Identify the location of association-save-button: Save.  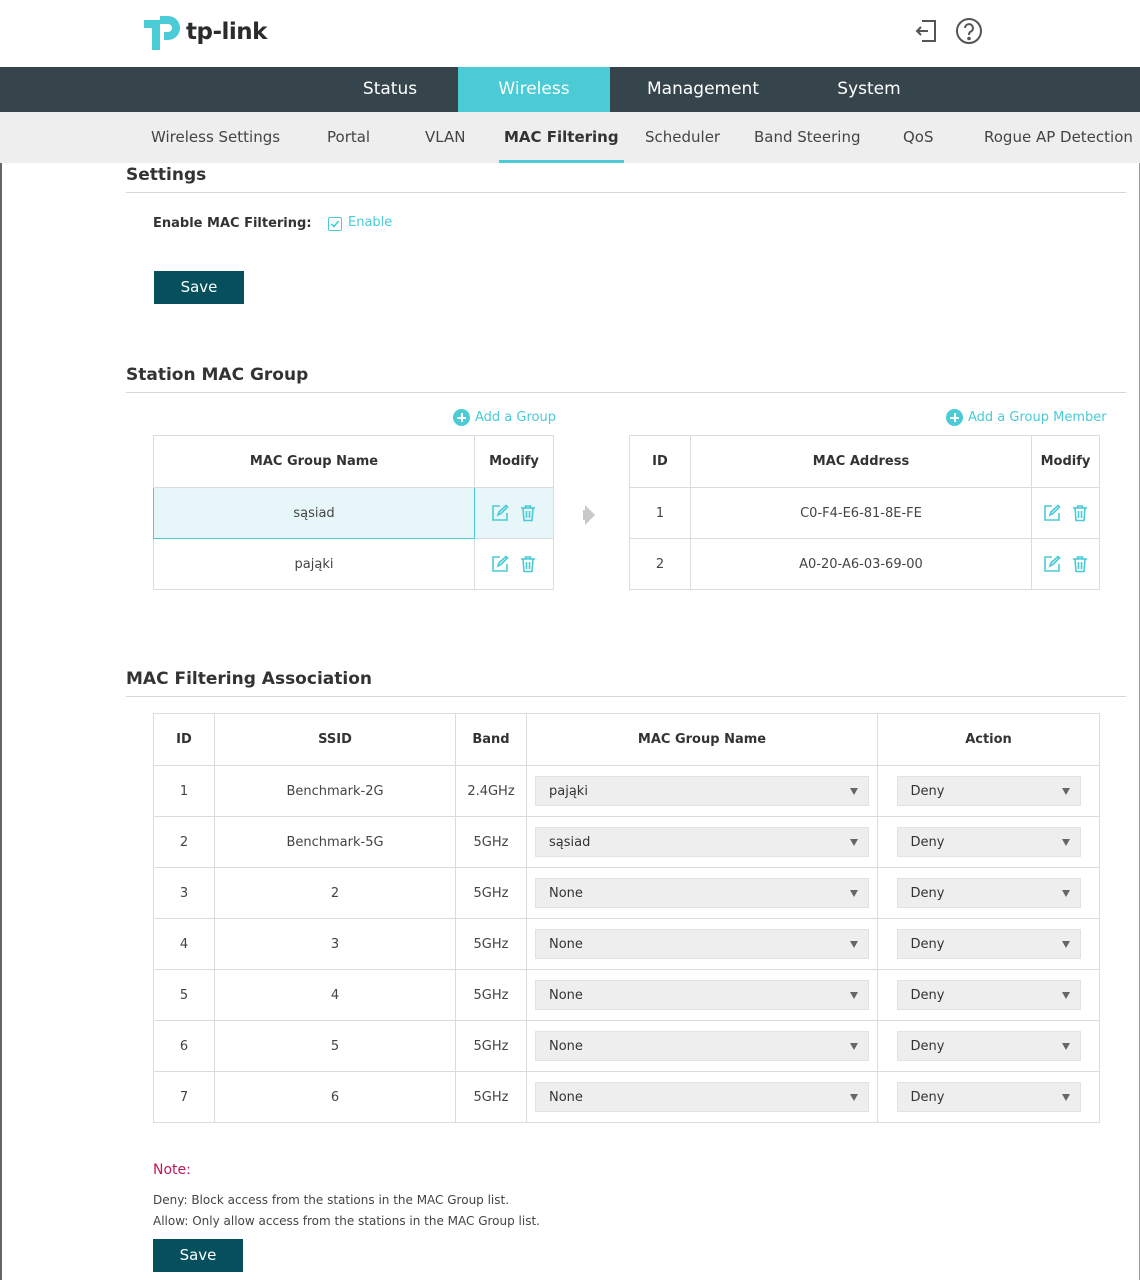
(198, 1255).